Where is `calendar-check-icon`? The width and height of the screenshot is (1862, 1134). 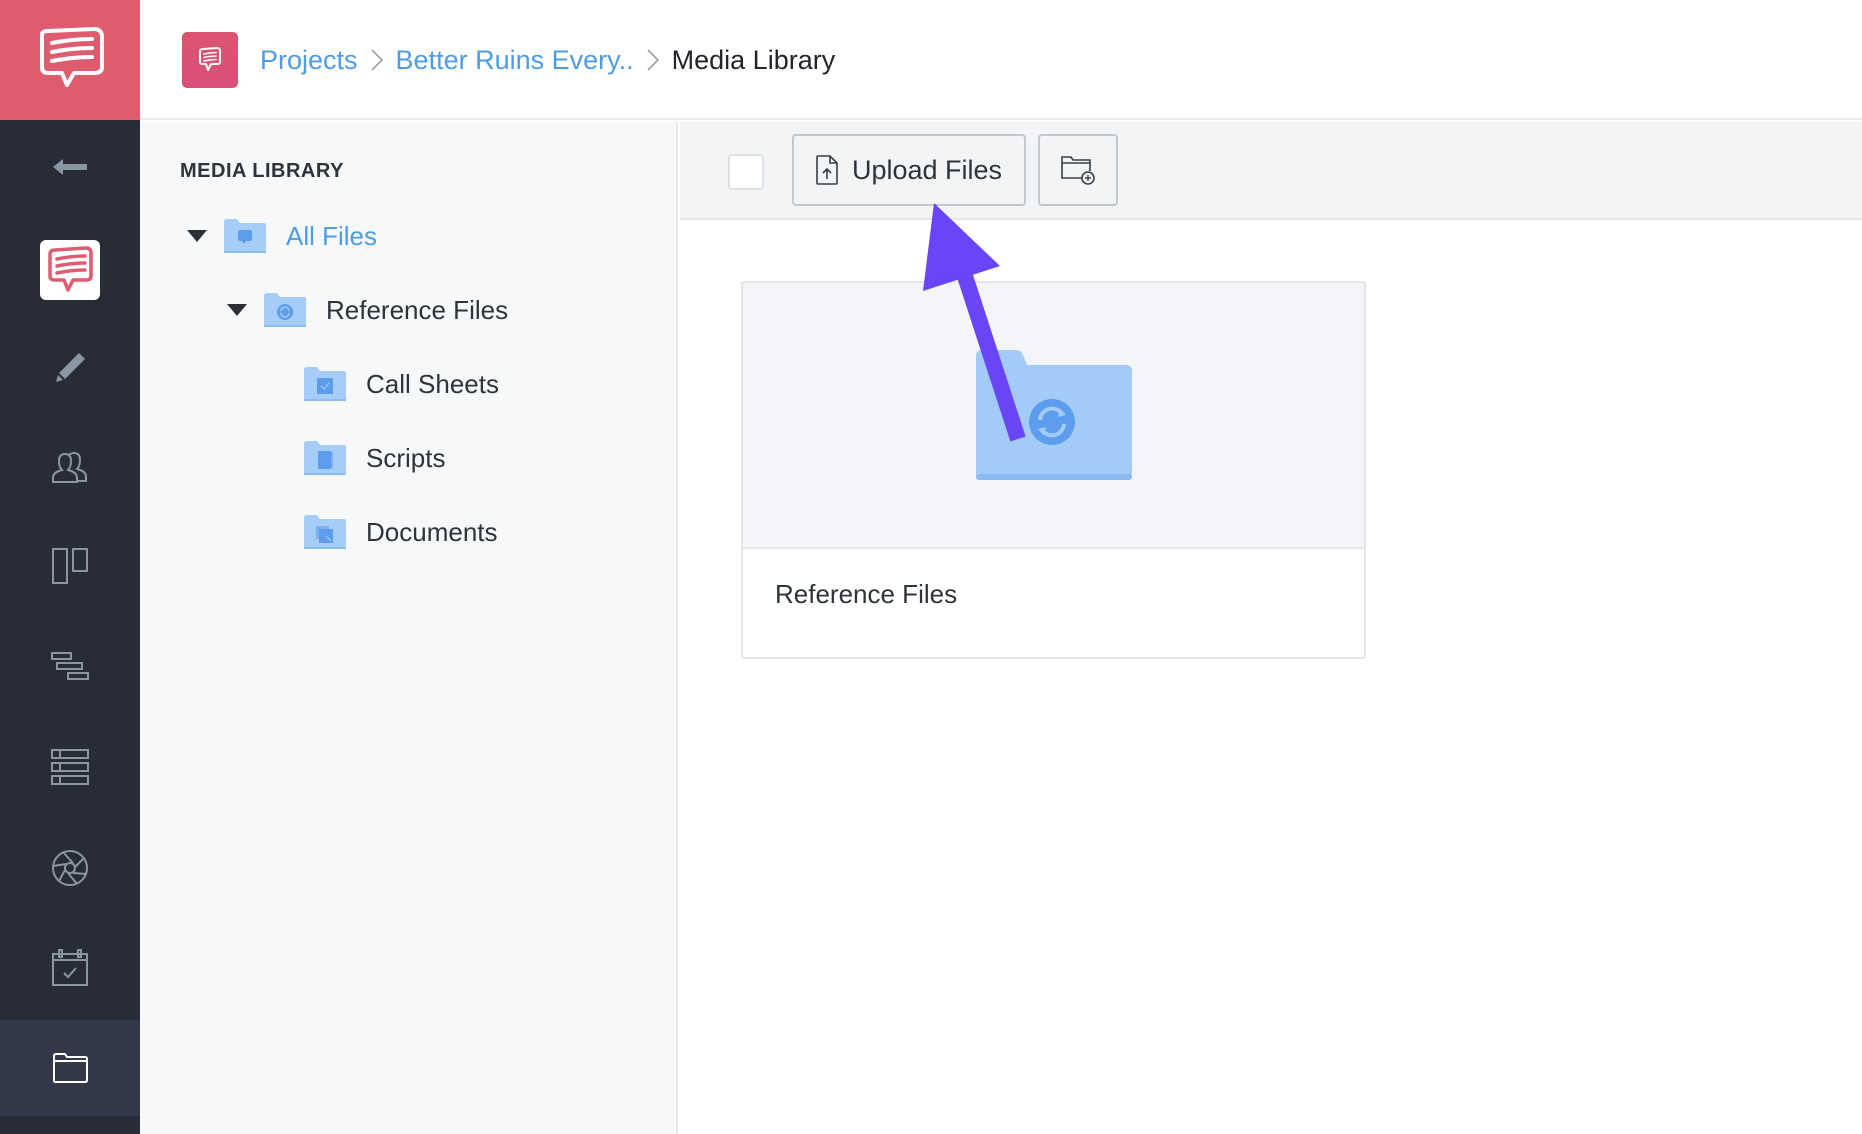
calendar-check-icon is located at coordinates (70, 967).